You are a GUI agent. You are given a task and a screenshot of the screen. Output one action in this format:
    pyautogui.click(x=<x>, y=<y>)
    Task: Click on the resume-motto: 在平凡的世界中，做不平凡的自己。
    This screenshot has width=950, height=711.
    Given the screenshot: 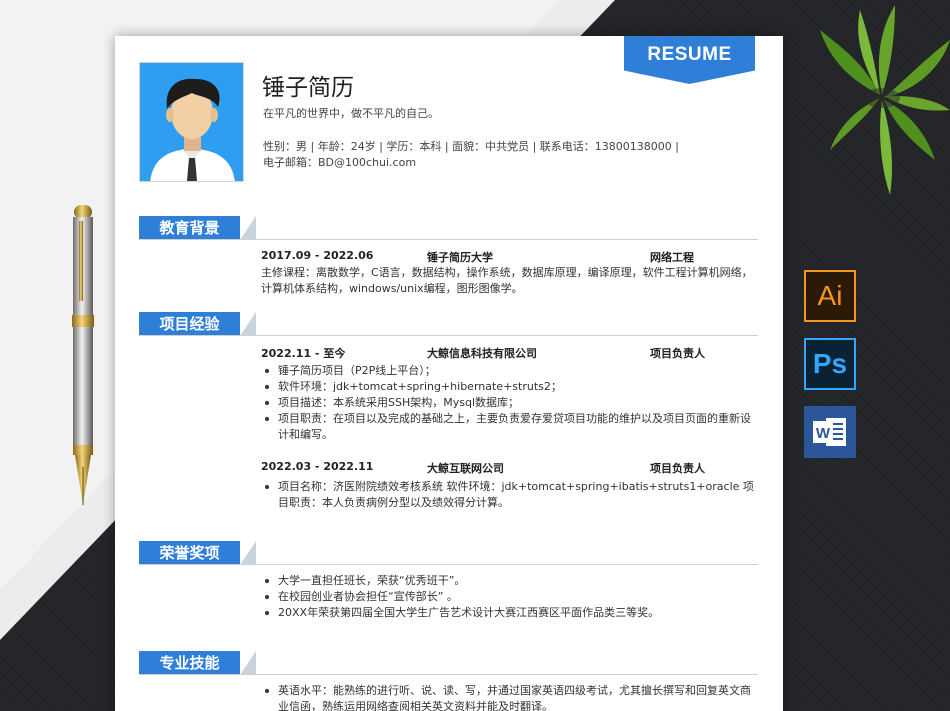 What is the action you would take?
    pyautogui.click(x=351, y=113)
    